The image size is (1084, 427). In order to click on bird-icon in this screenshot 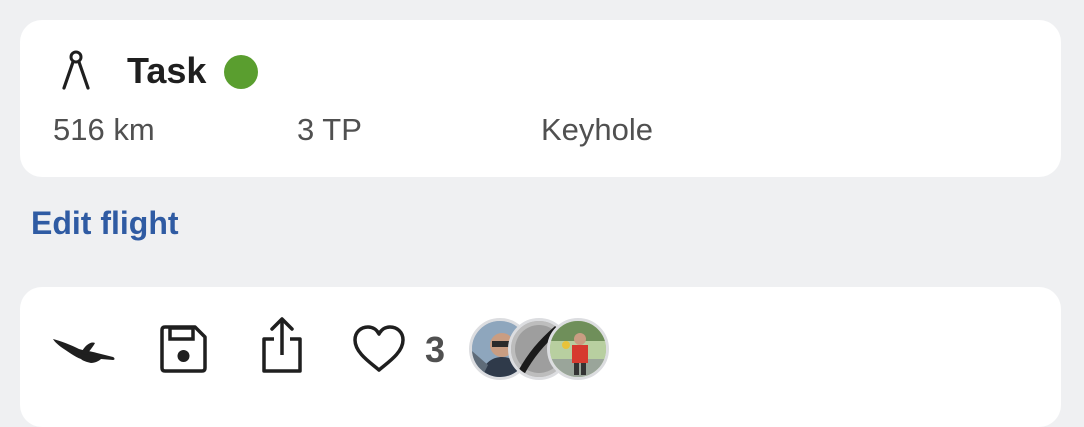, I will do `click(84, 349)`.